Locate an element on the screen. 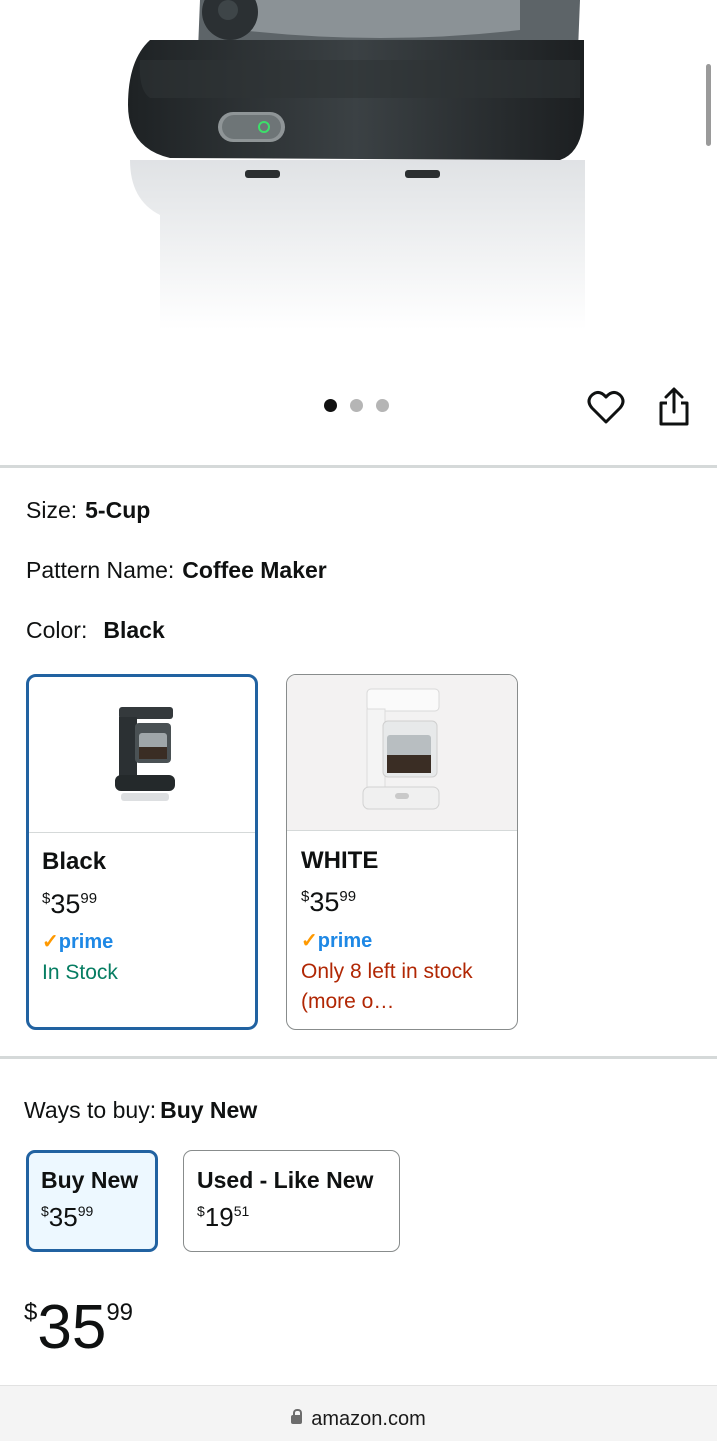 The height and width of the screenshot is (1441, 717). color-attribute: Color: Black is located at coordinates (95, 630).